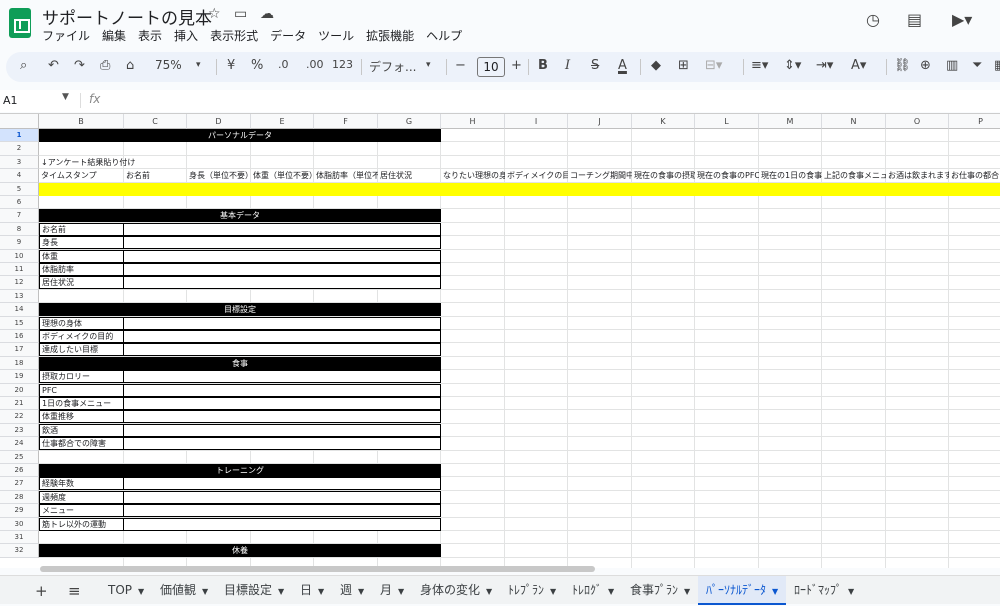  Describe the element at coordinates (409, 175) in the screenshot. I see `survey-header-cell: 居住状況` at that location.